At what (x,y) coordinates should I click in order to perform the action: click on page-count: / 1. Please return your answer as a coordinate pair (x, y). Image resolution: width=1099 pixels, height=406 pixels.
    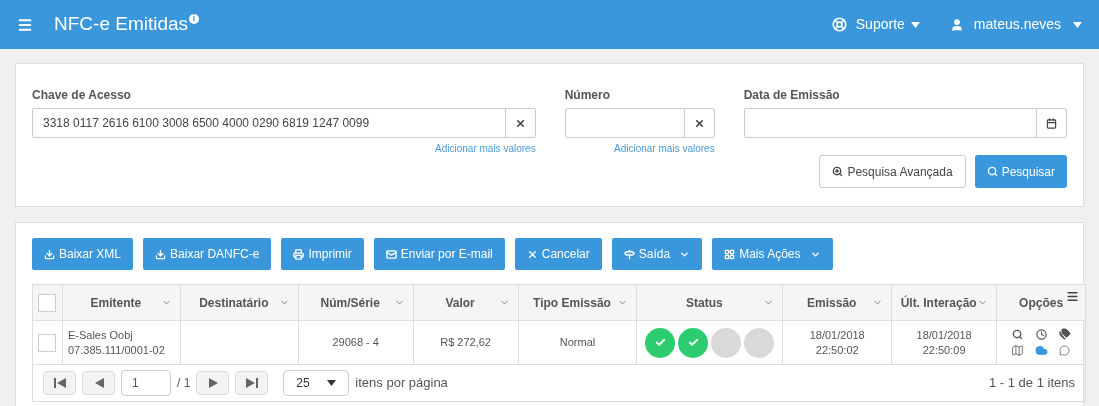
    Looking at the image, I should click on (184, 383).